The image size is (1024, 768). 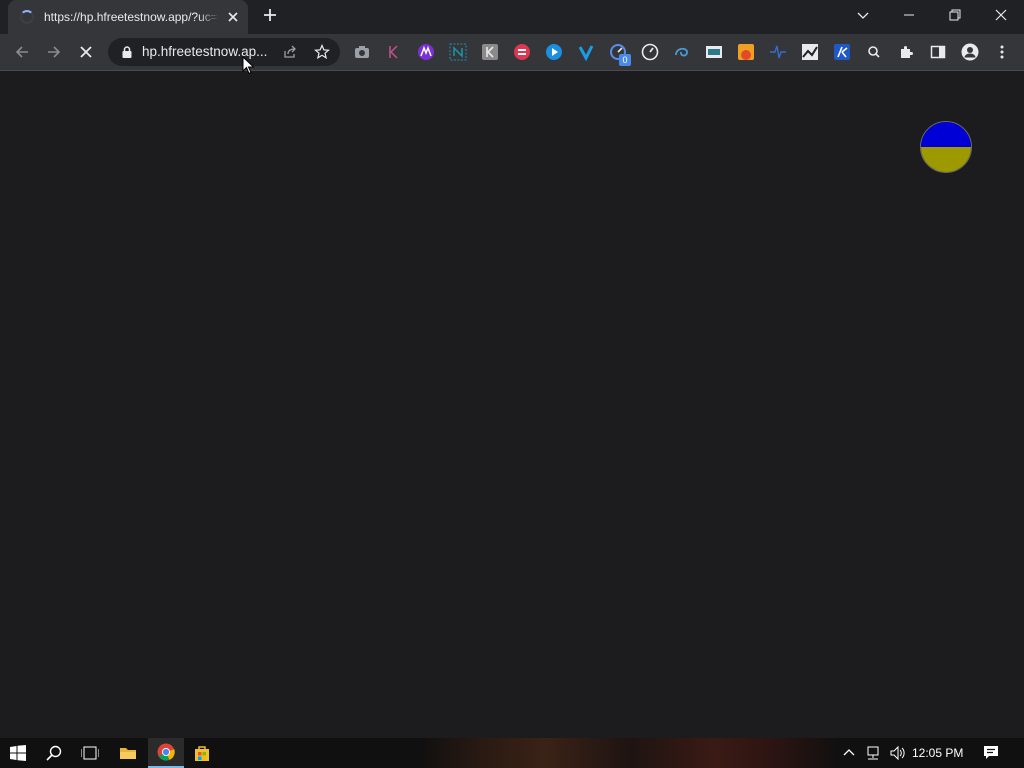 I want to click on stop-loading-button, so click(x=86, y=52).